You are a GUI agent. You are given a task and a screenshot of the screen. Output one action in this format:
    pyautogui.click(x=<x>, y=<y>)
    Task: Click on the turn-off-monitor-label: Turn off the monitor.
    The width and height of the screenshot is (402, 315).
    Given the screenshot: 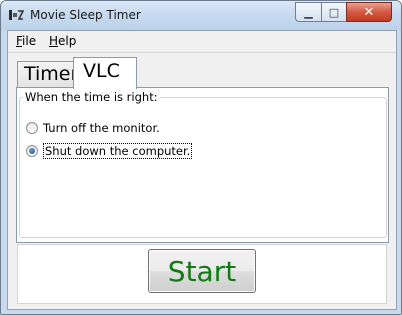 What is the action you would take?
    pyautogui.click(x=101, y=128)
    